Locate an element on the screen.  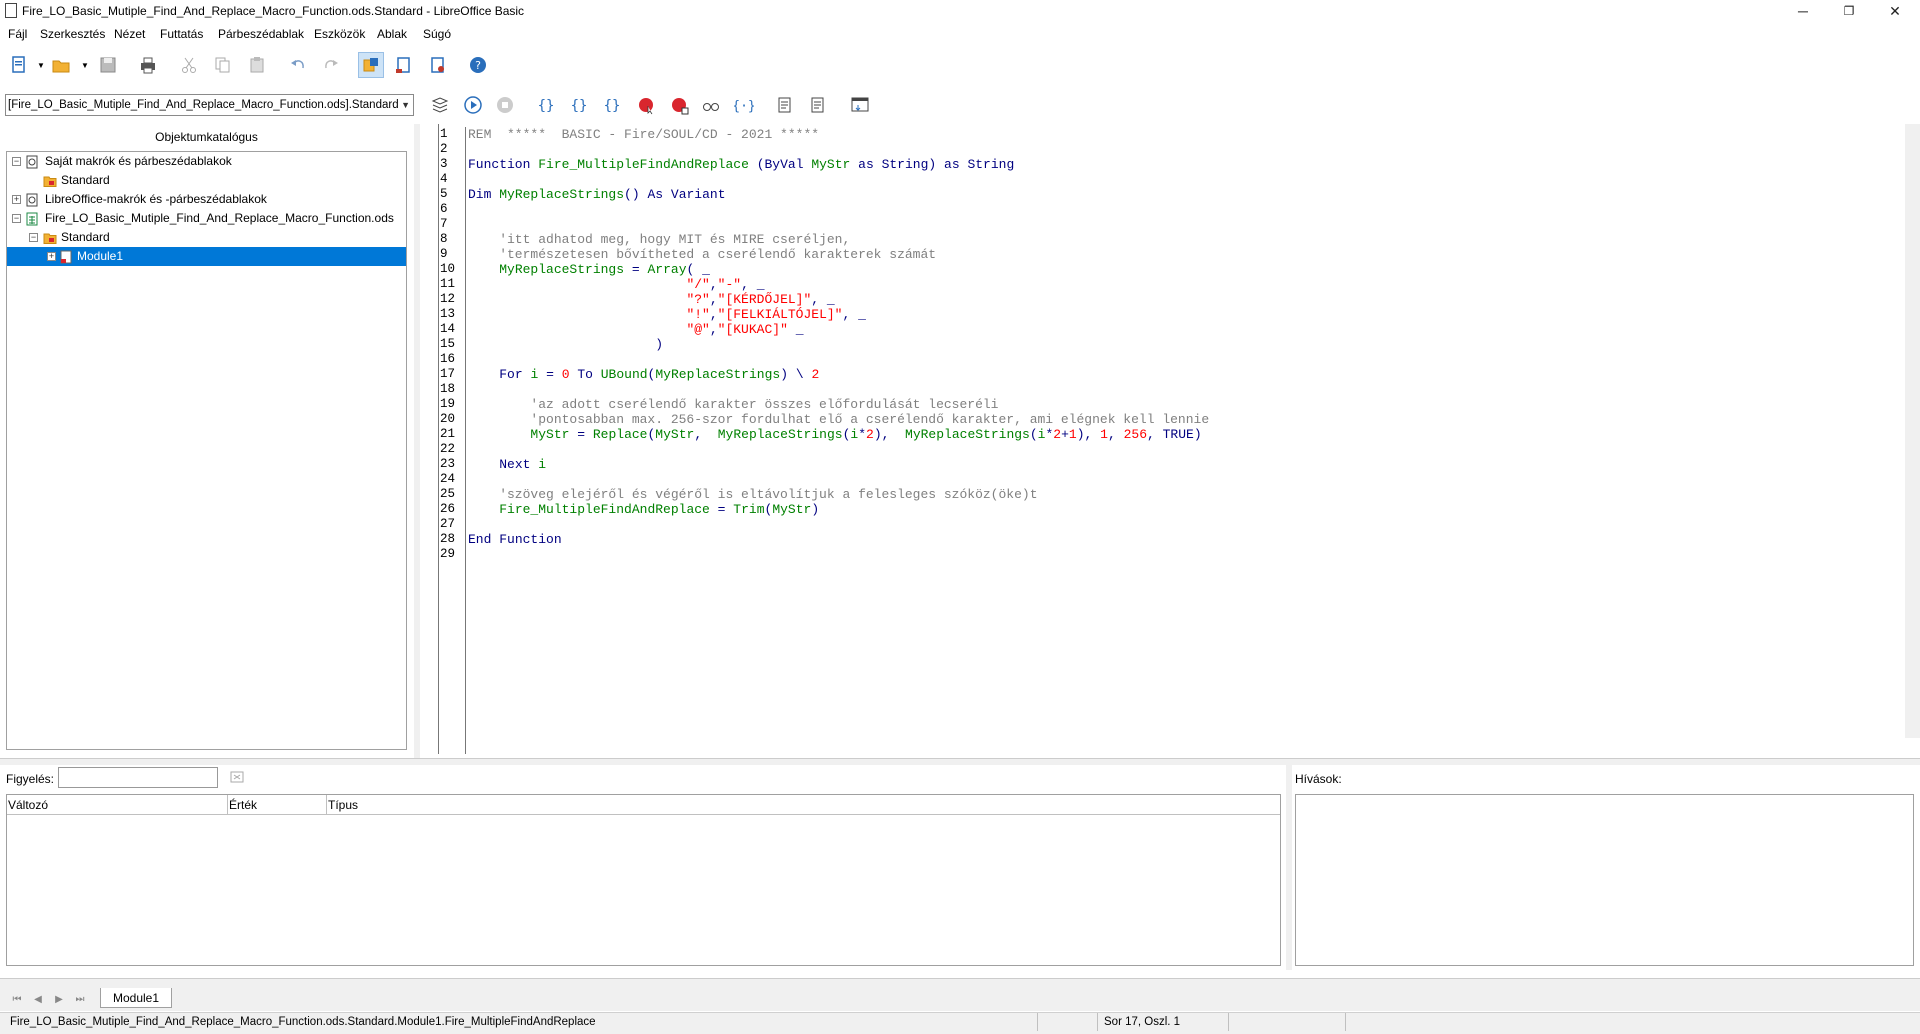
step-out-icon: {} is located at coordinates (612, 105).